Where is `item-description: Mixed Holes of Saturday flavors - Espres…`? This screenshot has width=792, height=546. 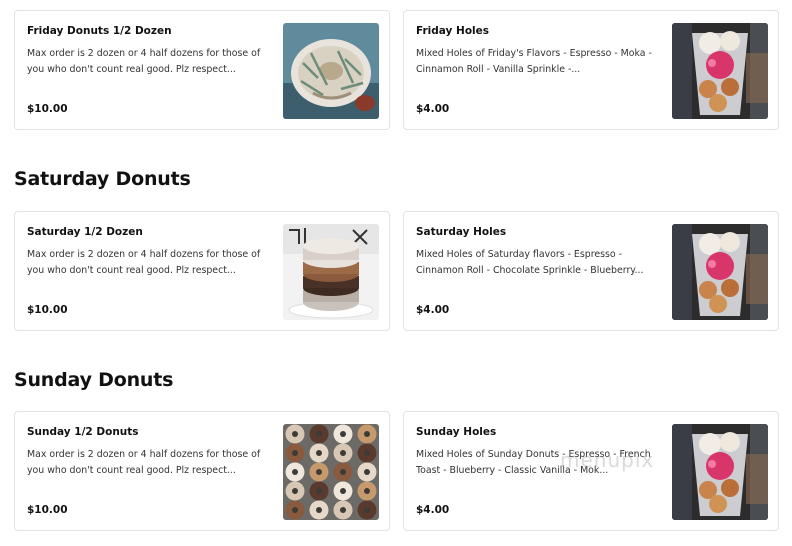
item-description: Mixed Holes of Saturday flavors - Espres… is located at coordinates (530, 262).